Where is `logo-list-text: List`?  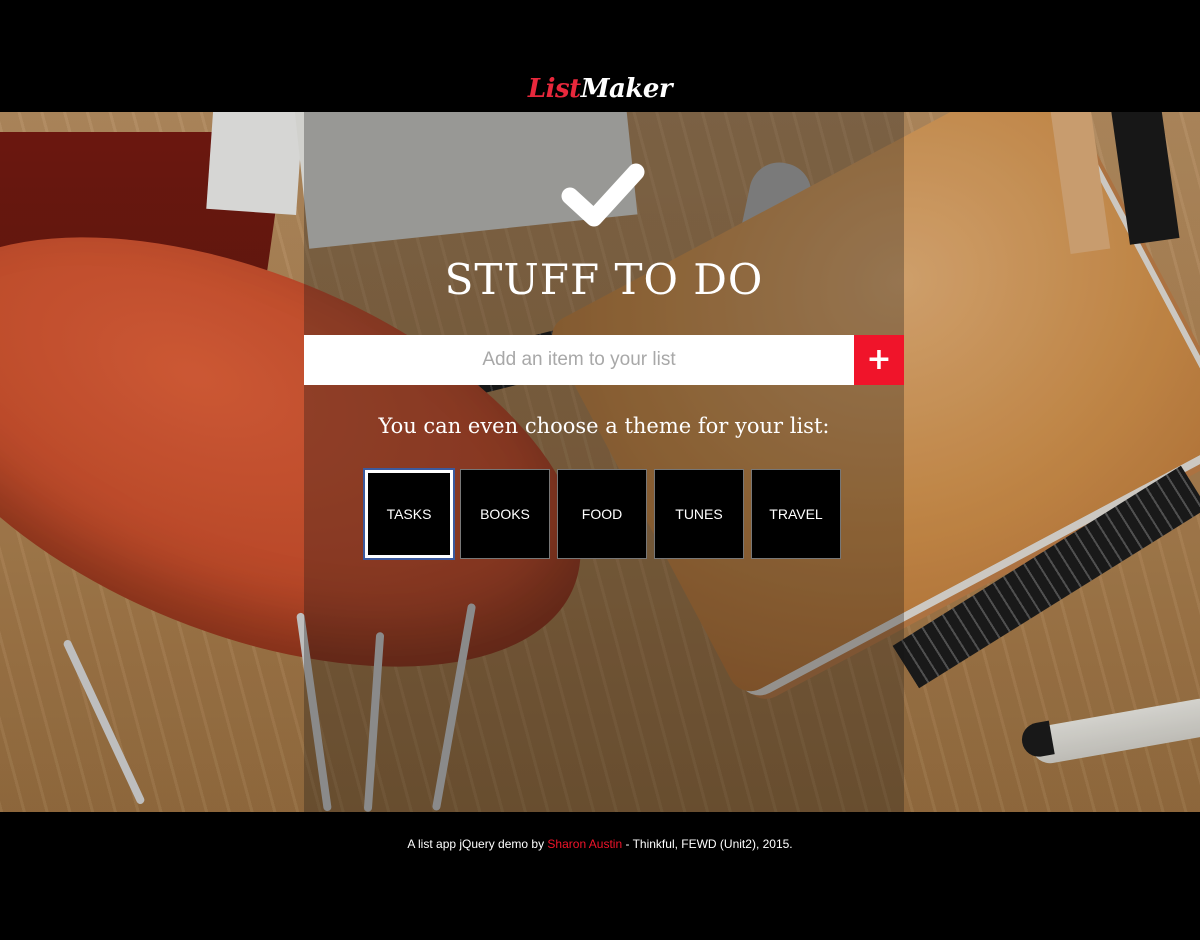 logo-list-text: List is located at coordinates (554, 89).